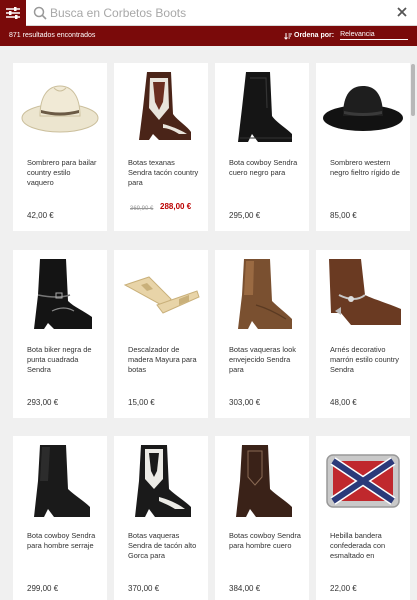 The image size is (417, 600). Describe the element at coordinates (176, 206) in the screenshot. I see `product-sale-price: 288,00 €` at that location.